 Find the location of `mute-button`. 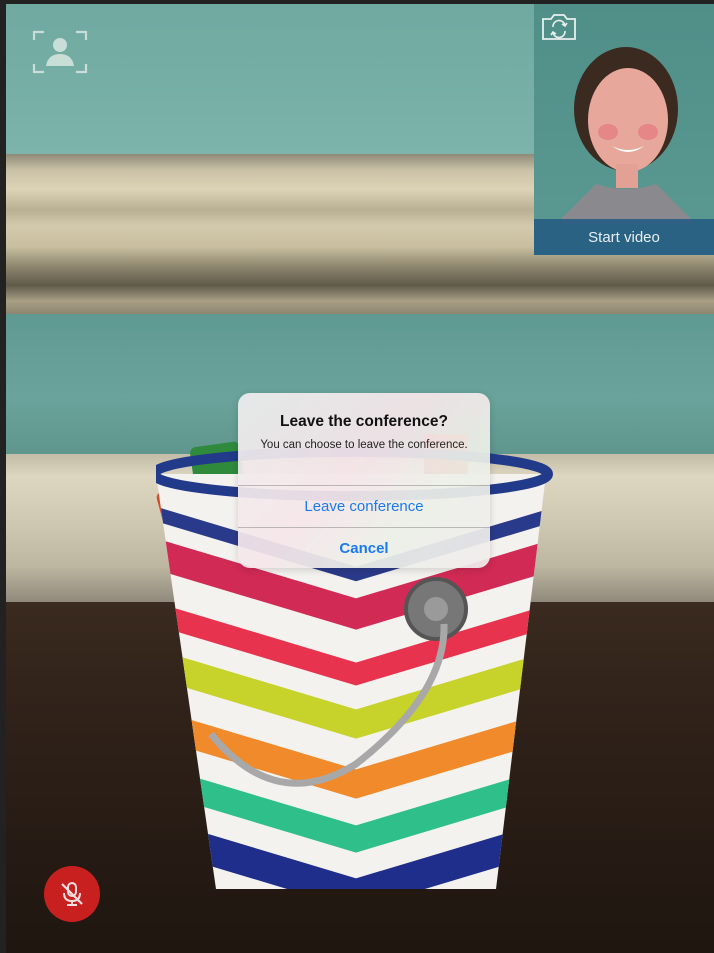

mute-button is located at coordinates (72, 894).